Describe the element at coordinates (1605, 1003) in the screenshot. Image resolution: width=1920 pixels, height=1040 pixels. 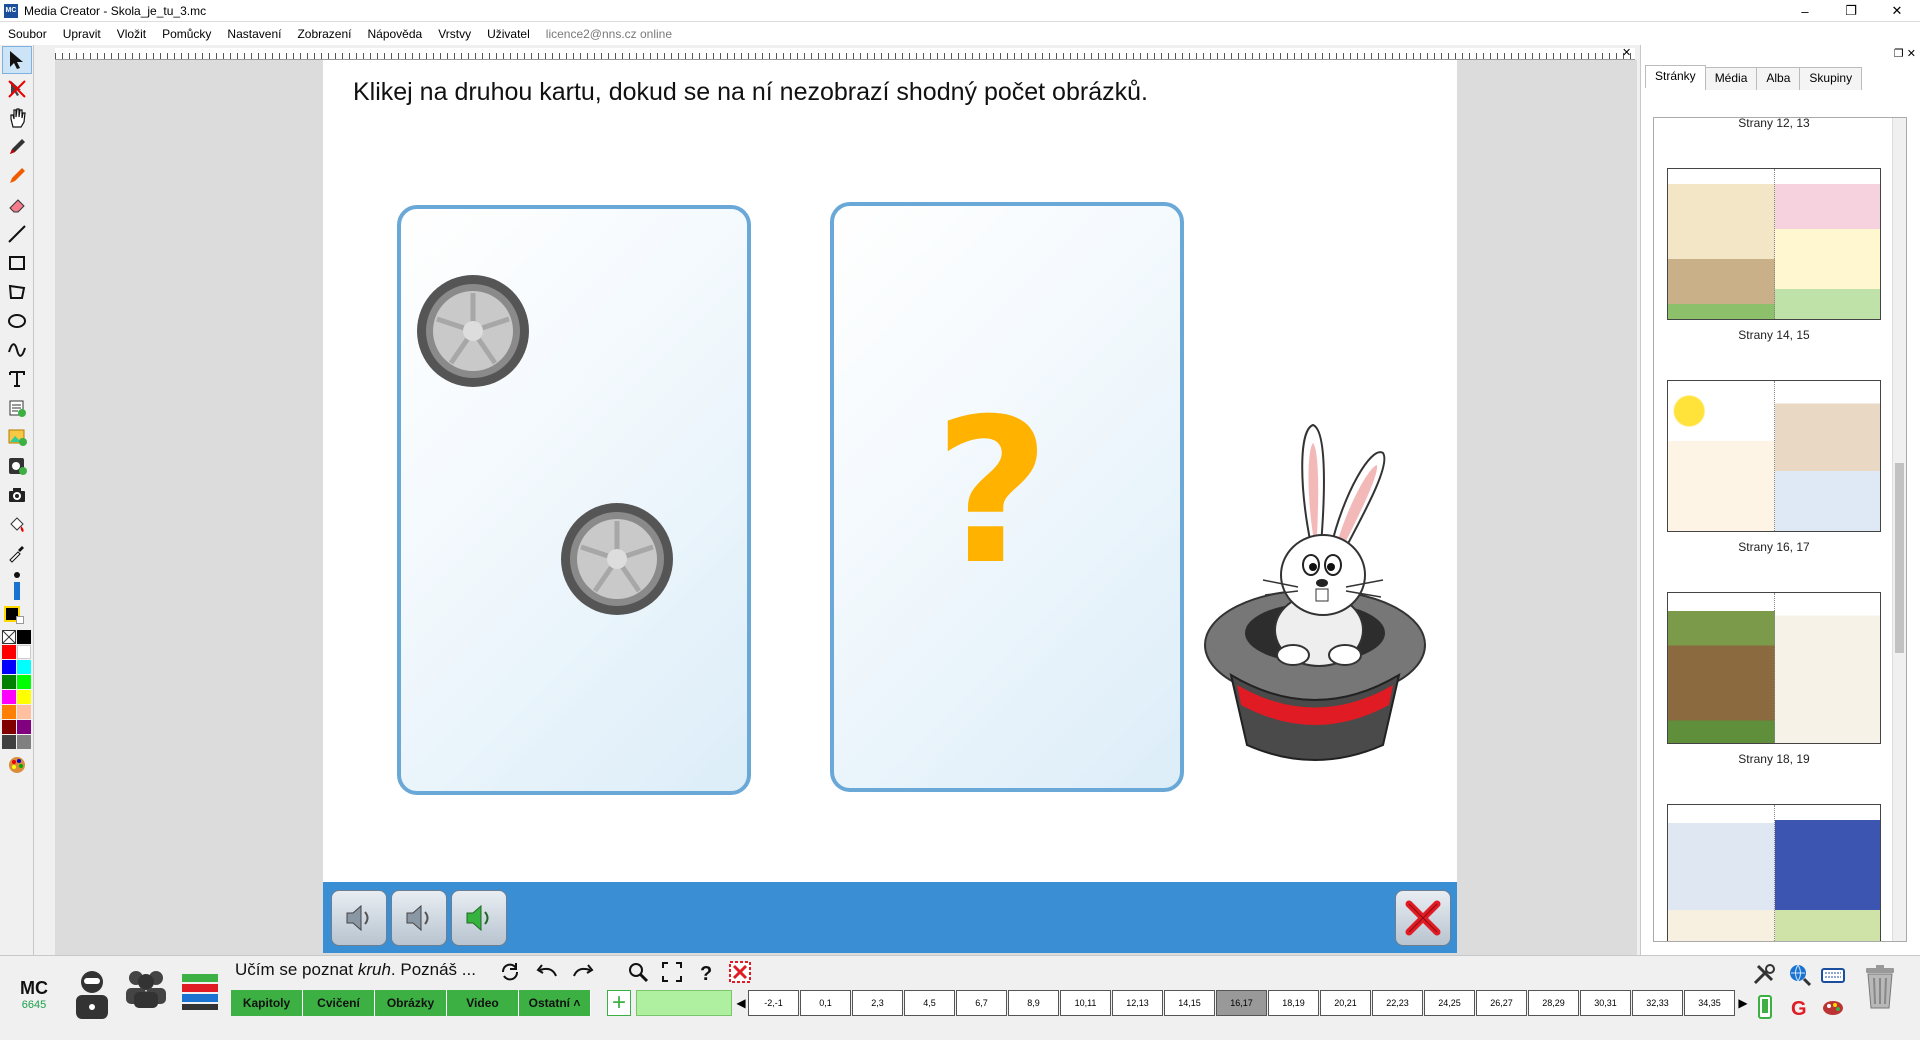
I see `page-button: 30,31` at that location.